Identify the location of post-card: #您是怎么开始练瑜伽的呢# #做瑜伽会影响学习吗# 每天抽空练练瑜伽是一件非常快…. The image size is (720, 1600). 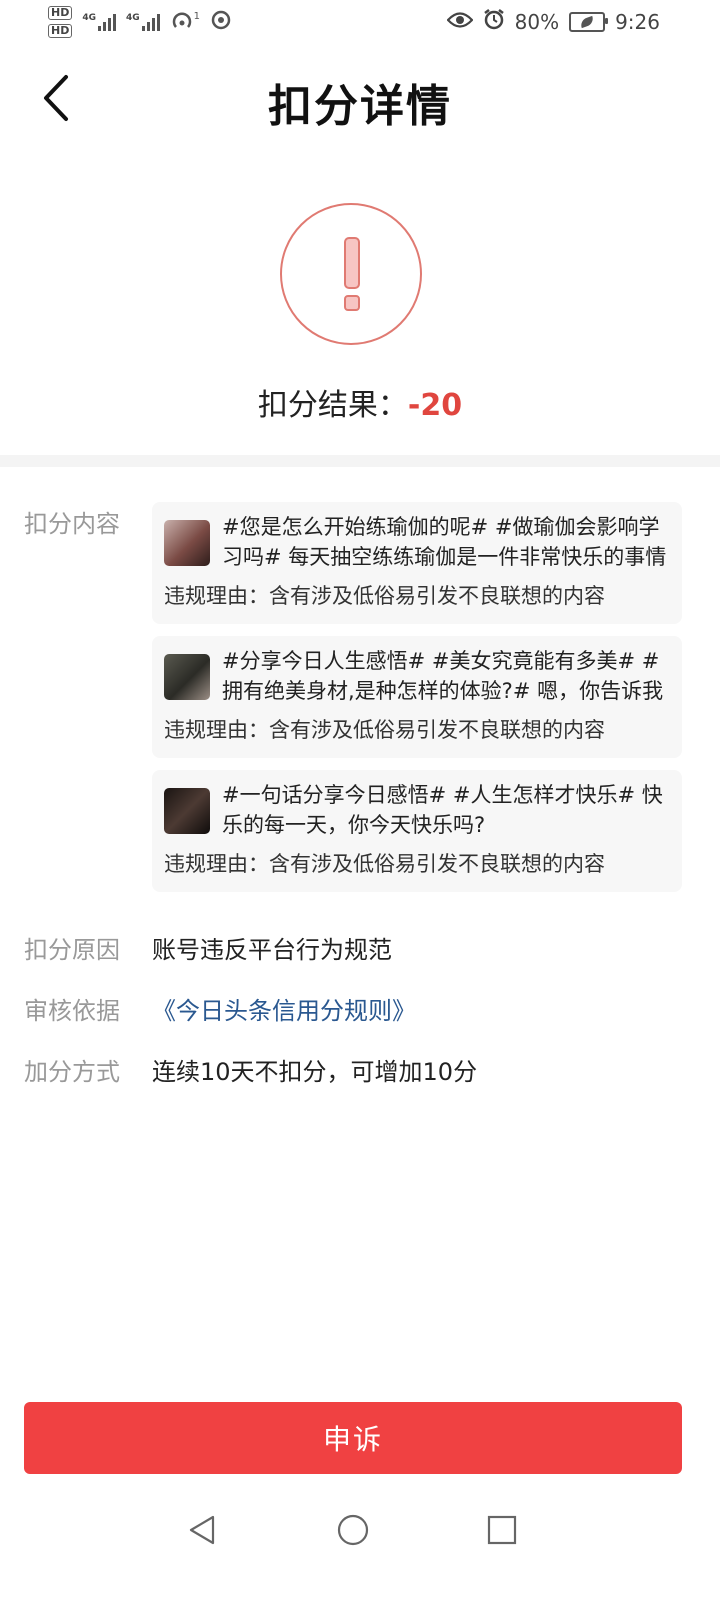
(417, 563).